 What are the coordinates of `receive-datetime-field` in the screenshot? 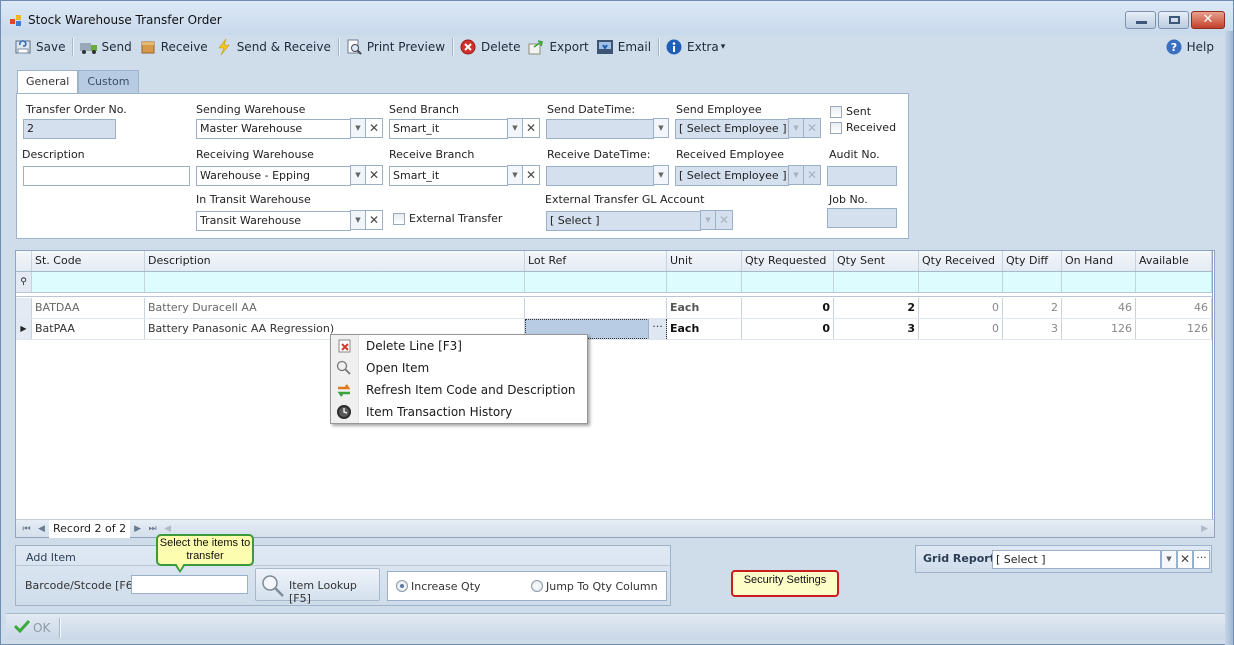 It's located at (600, 176).